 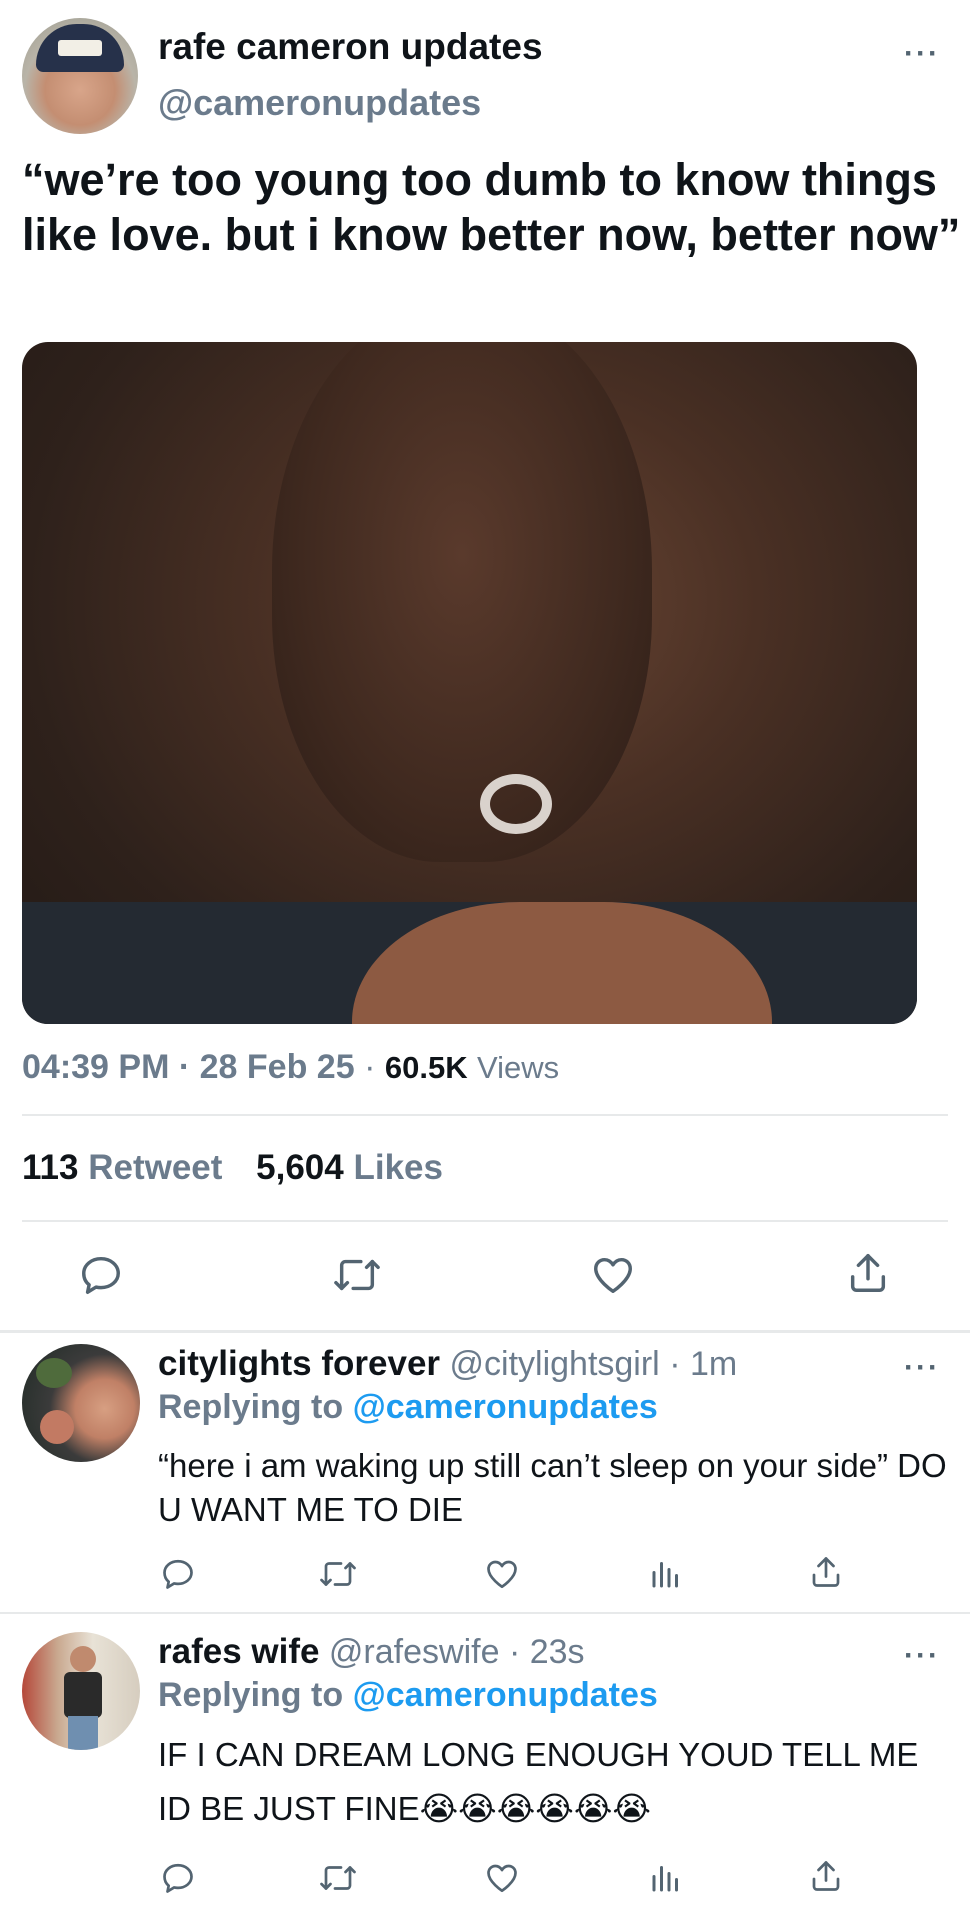 I want to click on retweets-label: Retweet, so click(x=155, y=1167).